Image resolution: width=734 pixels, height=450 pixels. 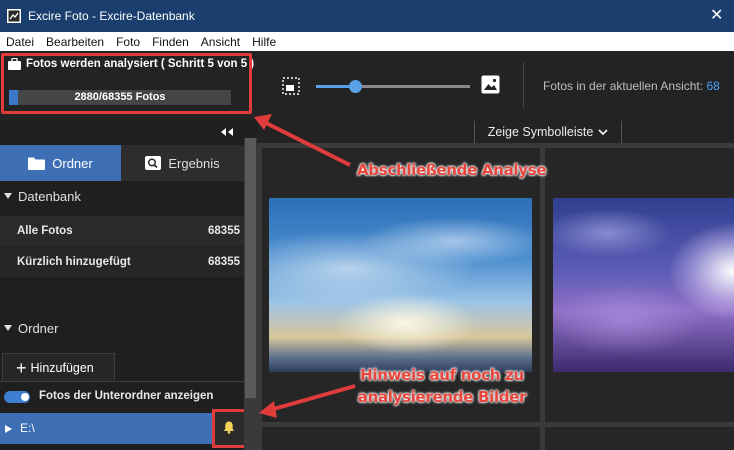 I want to click on sidebar-item-all-photos: Alle Fotos 68355, so click(x=122, y=231).